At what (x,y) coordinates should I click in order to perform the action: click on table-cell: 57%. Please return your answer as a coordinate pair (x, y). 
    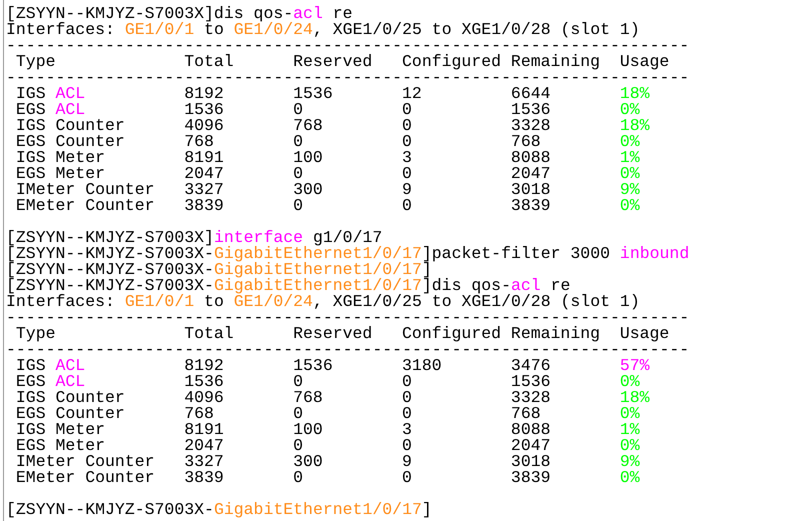
    Looking at the image, I should click on (635, 366).